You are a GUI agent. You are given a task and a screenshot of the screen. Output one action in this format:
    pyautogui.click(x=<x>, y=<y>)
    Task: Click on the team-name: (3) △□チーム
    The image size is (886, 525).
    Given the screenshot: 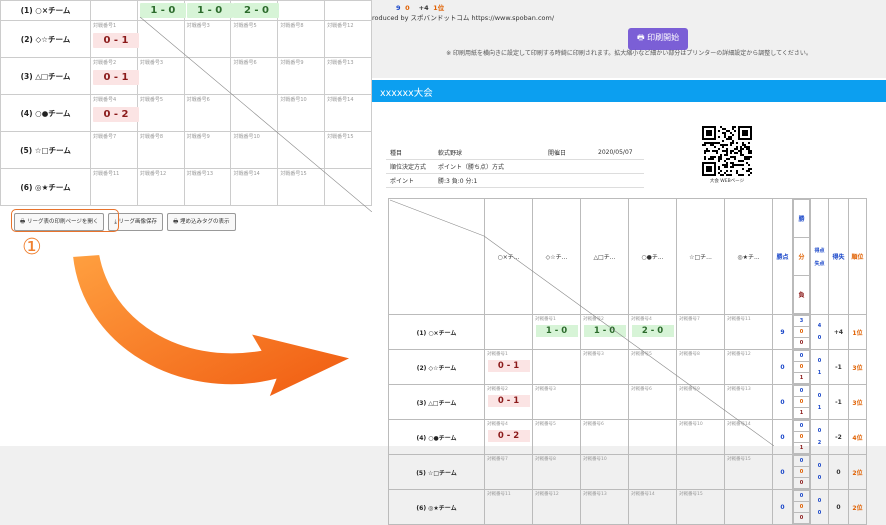 What is the action you would take?
    pyautogui.click(x=45, y=76)
    